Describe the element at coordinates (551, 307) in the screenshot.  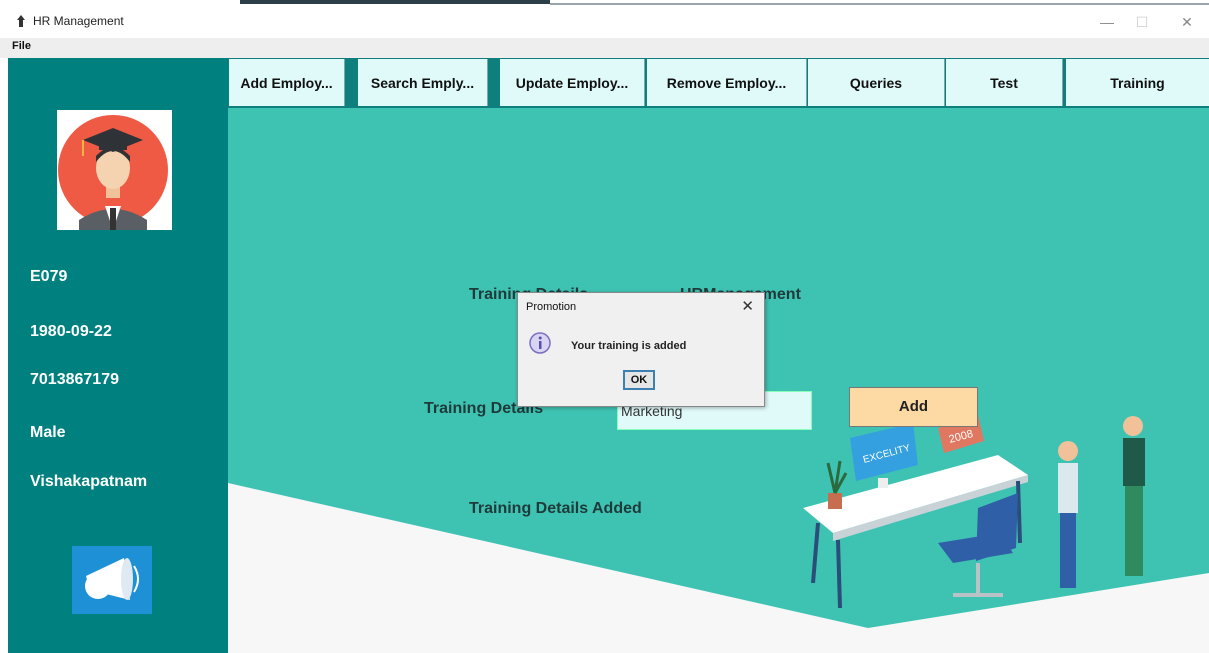
I see `dialog-title: Promotion` at that location.